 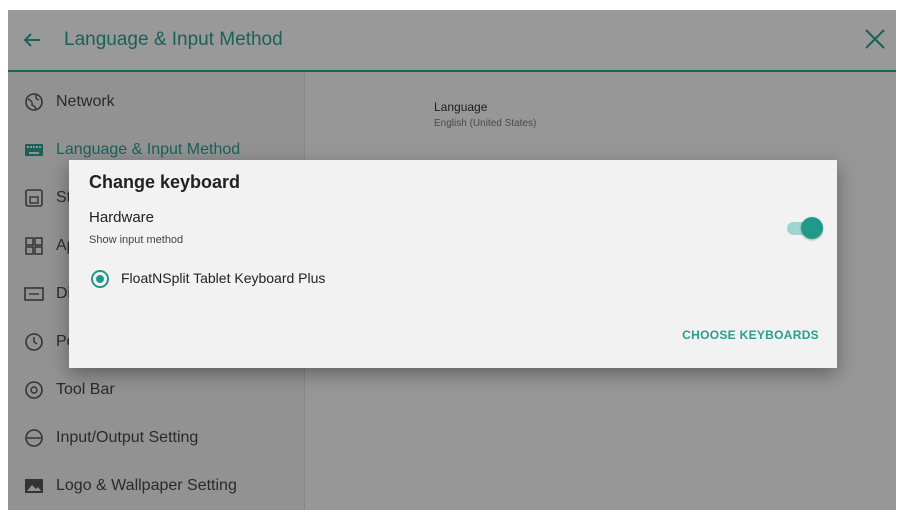 I want to click on hardware-toggle, so click(x=805, y=228).